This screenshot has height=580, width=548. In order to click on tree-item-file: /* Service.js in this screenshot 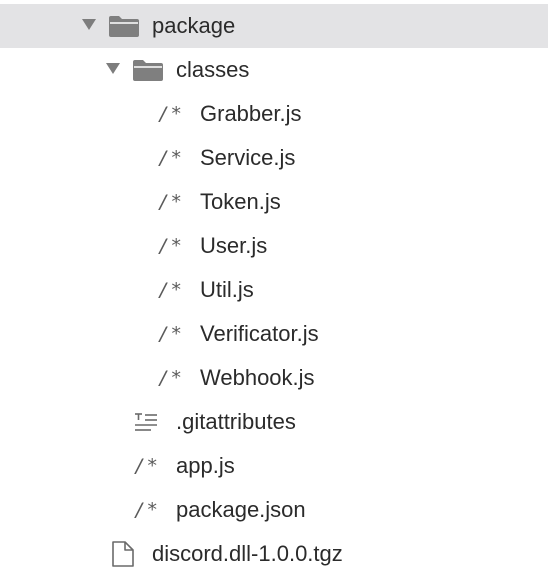, I will do `click(274, 158)`.